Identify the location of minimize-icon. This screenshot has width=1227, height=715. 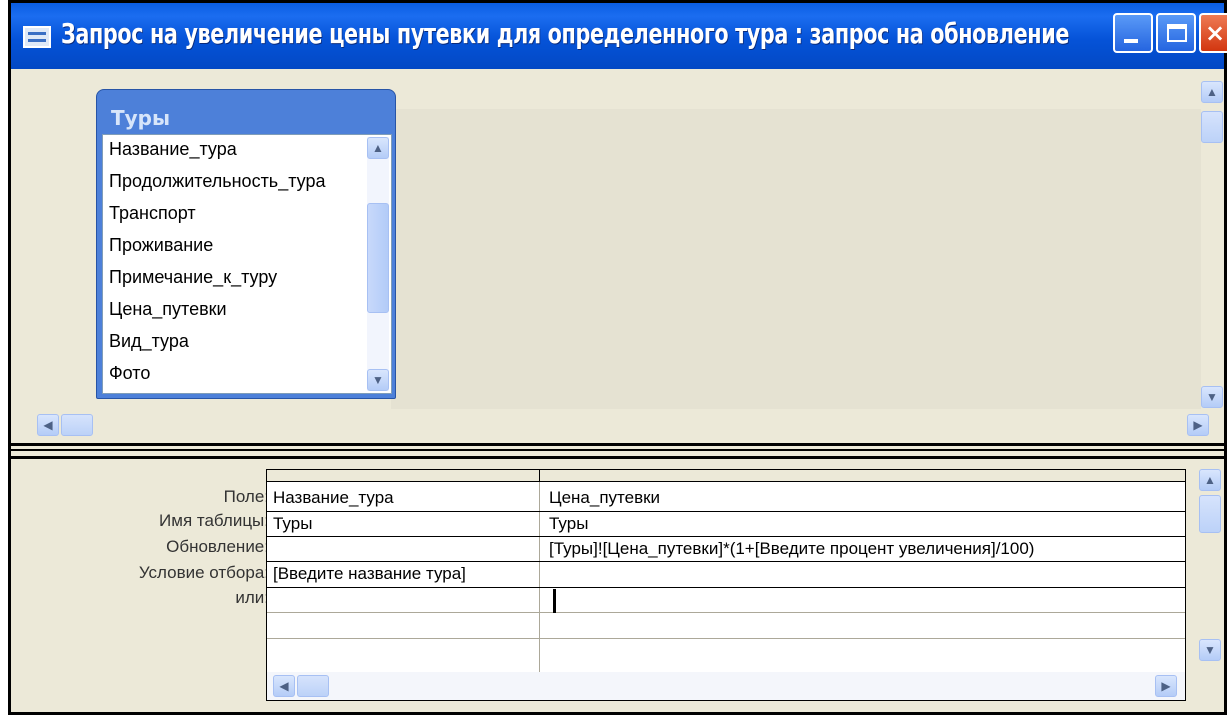
(1131, 41).